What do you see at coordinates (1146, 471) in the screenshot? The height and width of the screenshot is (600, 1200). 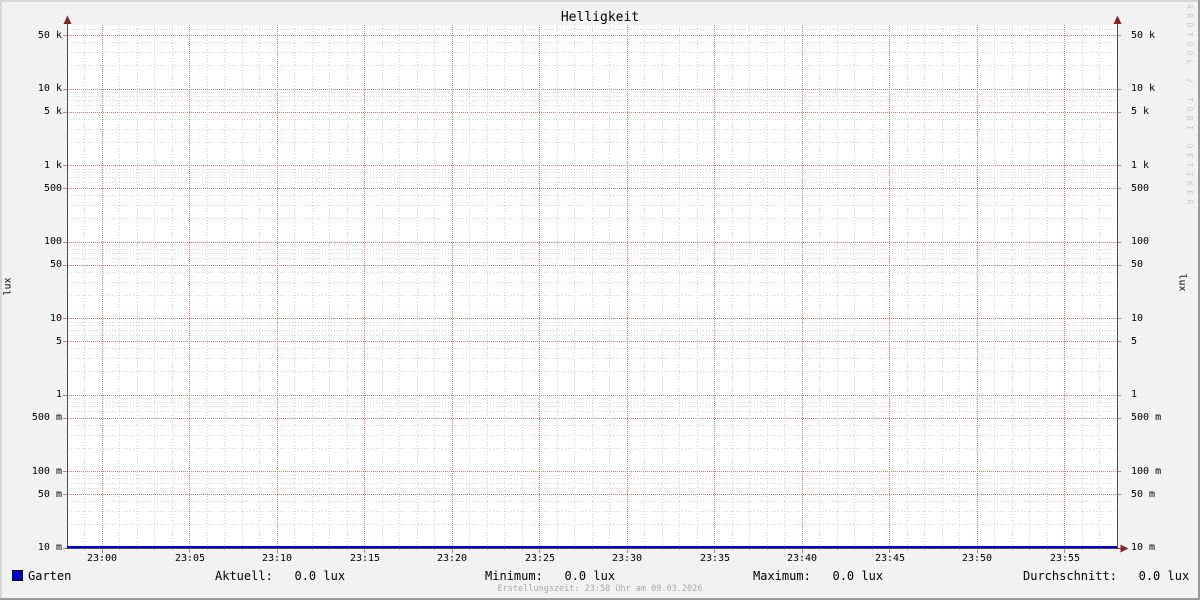 I see `y-axis-label-right: 100 m` at bounding box center [1146, 471].